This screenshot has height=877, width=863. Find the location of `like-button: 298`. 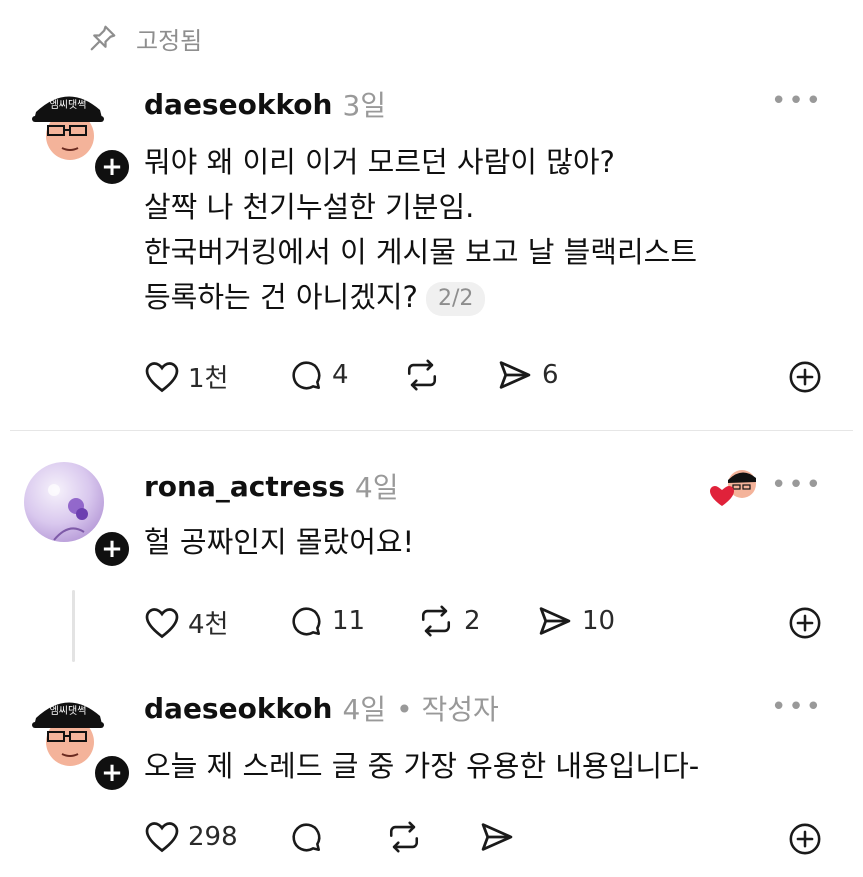

like-button: 298 is located at coordinates (191, 837).